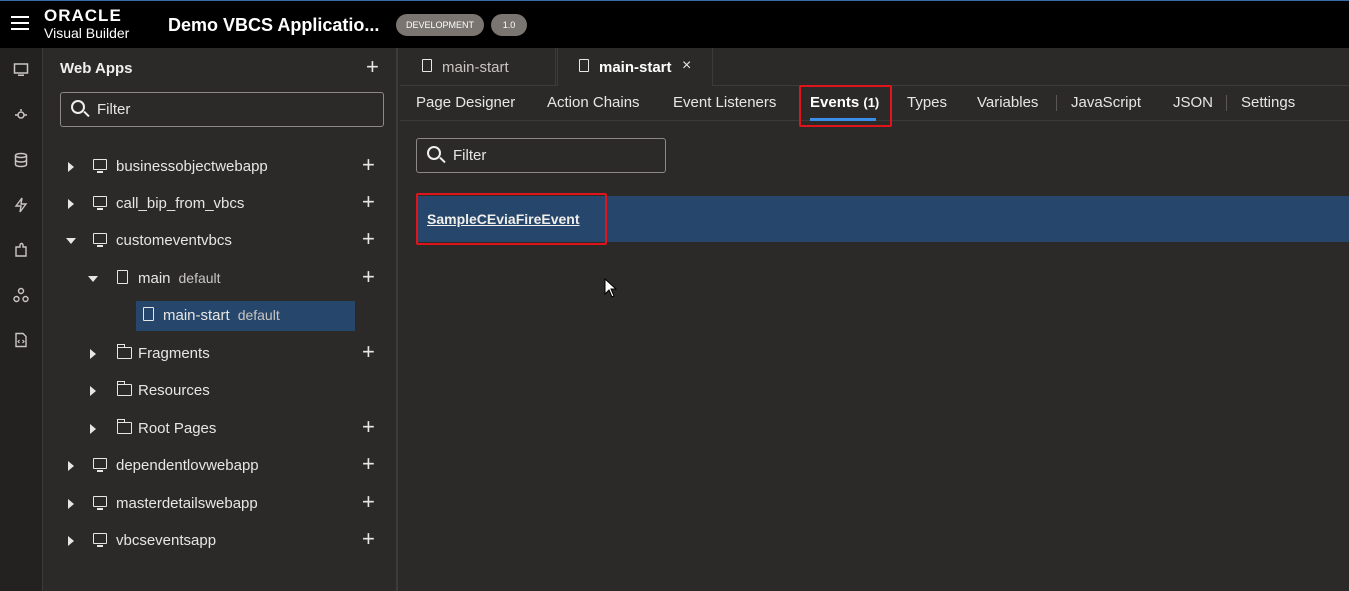 The image size is (1349, 591). What do you see at coordinates (686, 66) in the screenshot?
I see `close-tab-icon: ×` at bounding box center [686, 66].